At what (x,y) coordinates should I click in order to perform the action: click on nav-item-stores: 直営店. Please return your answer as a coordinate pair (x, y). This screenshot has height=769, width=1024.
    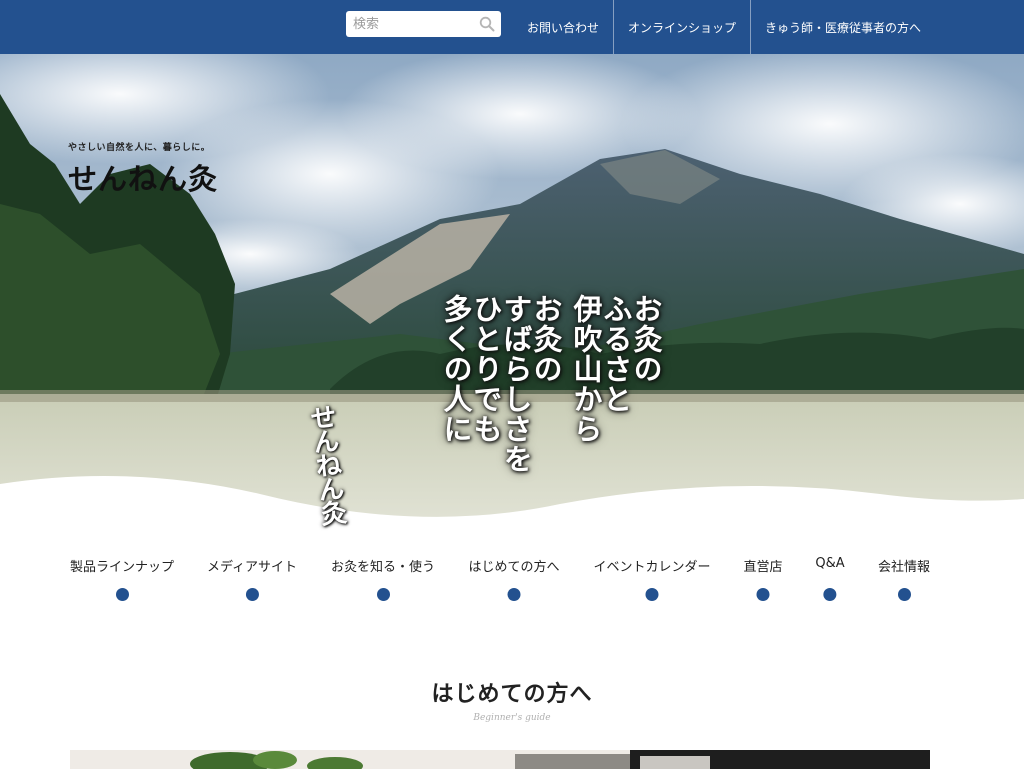
    Looking at the image, I should click on (763, 578).